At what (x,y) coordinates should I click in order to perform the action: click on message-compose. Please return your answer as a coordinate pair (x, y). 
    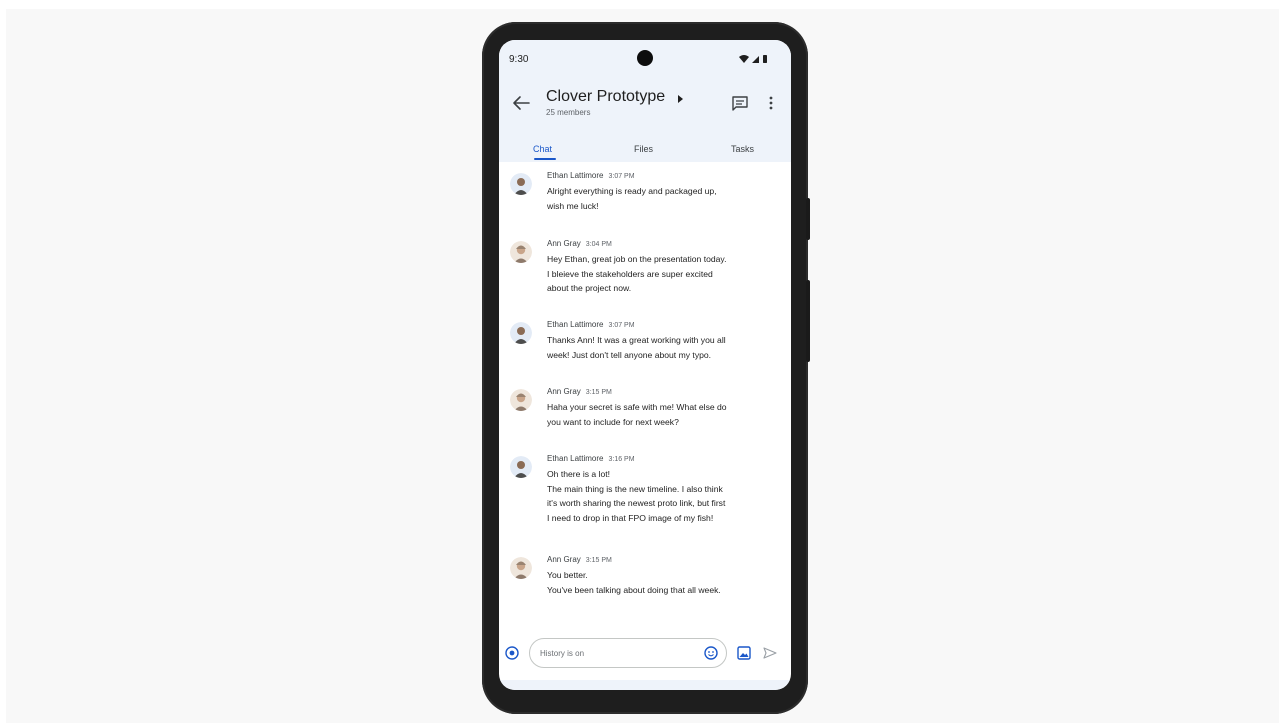
    Looking at the image, I should click on (628, 653).